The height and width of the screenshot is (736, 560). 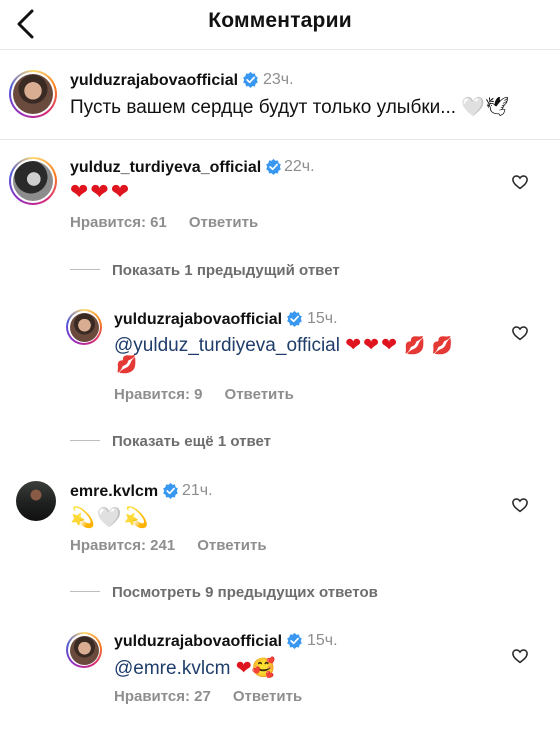 I want to click on mention-link: @emre.kvlcm, so click(x=172, y=668).